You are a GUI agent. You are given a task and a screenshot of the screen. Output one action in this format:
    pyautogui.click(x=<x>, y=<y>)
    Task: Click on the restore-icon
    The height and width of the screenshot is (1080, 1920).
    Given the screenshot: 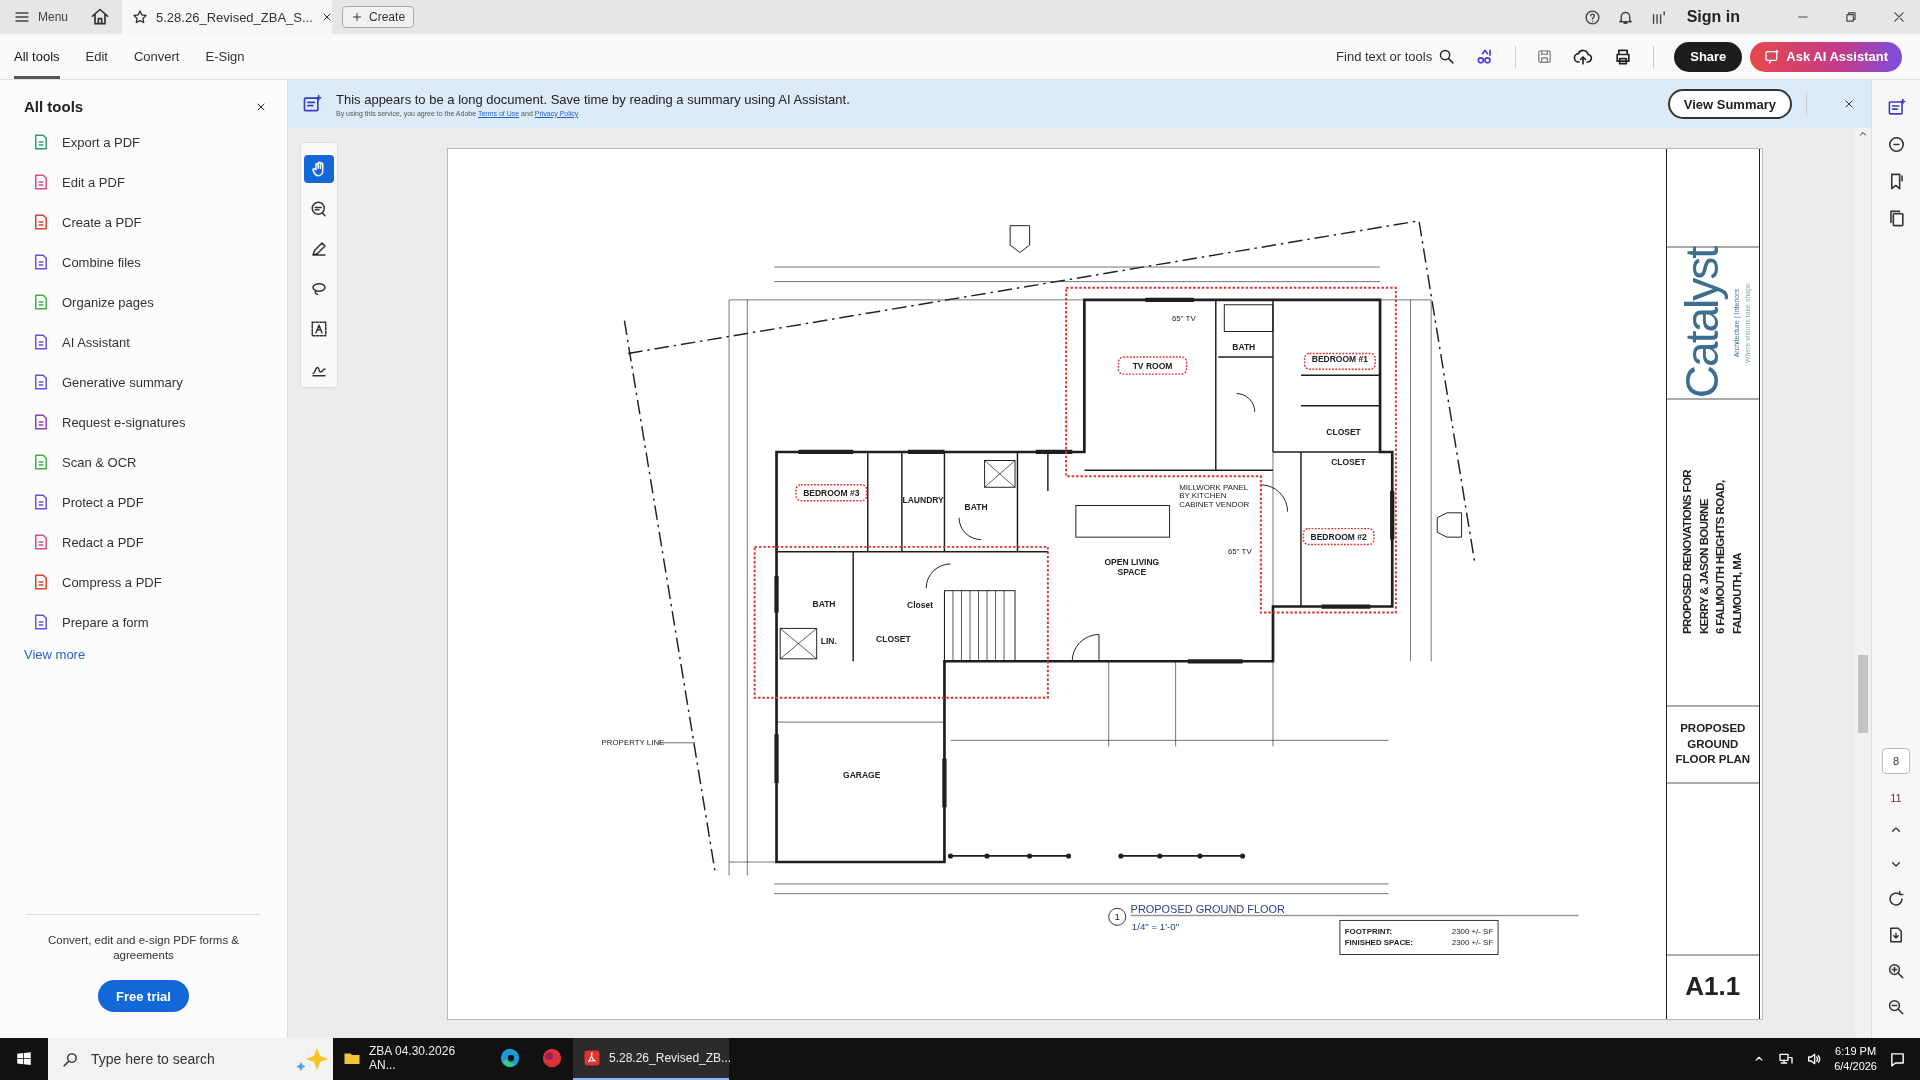 What is the action you would take?
    pyautogui.click(x=1851, y=17)
    